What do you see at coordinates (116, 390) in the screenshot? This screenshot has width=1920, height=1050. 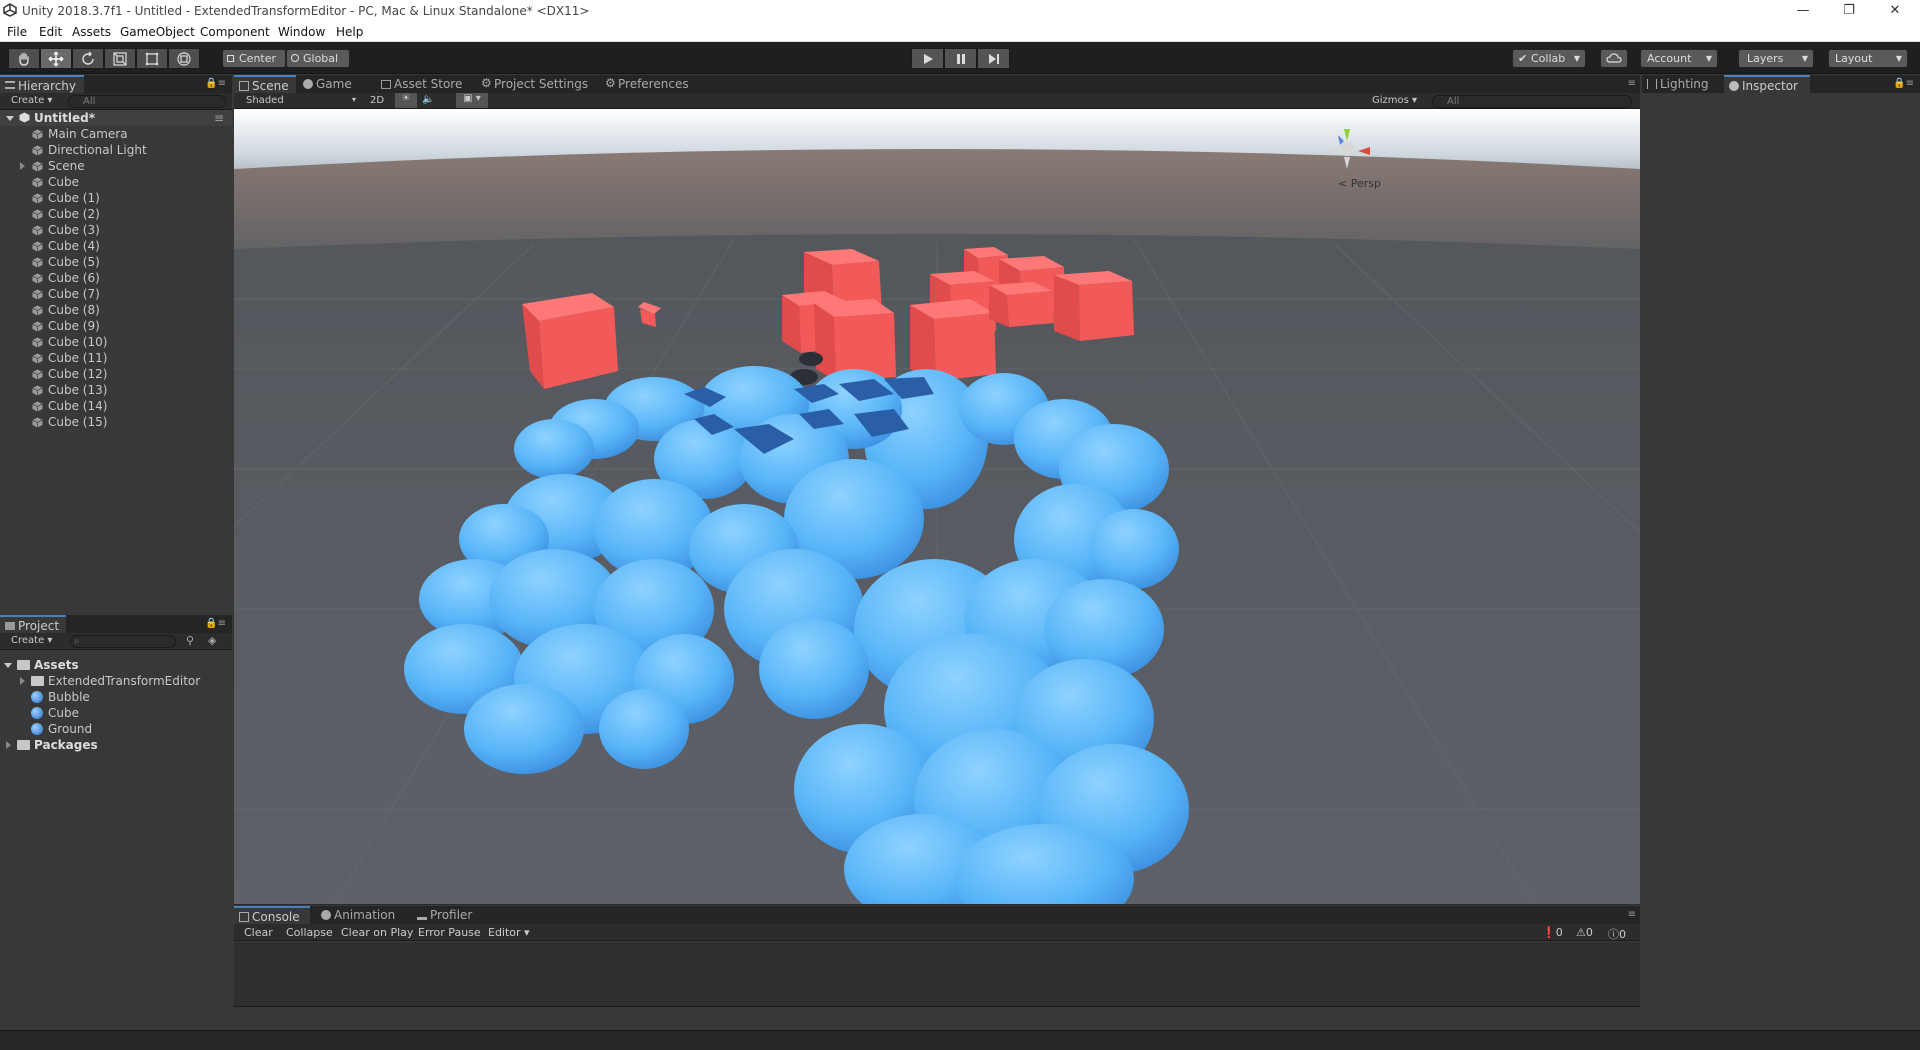 I see `hierarchy-item: Cube (13)` at bounding box center [116, 390].